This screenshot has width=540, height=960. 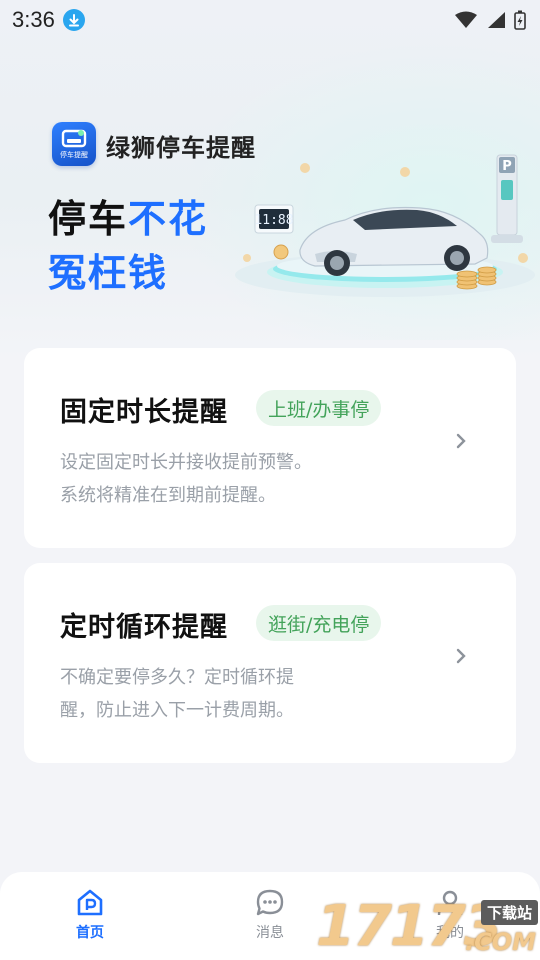 I want to click on tab-messages: 消息, so click(x=270, y=915).